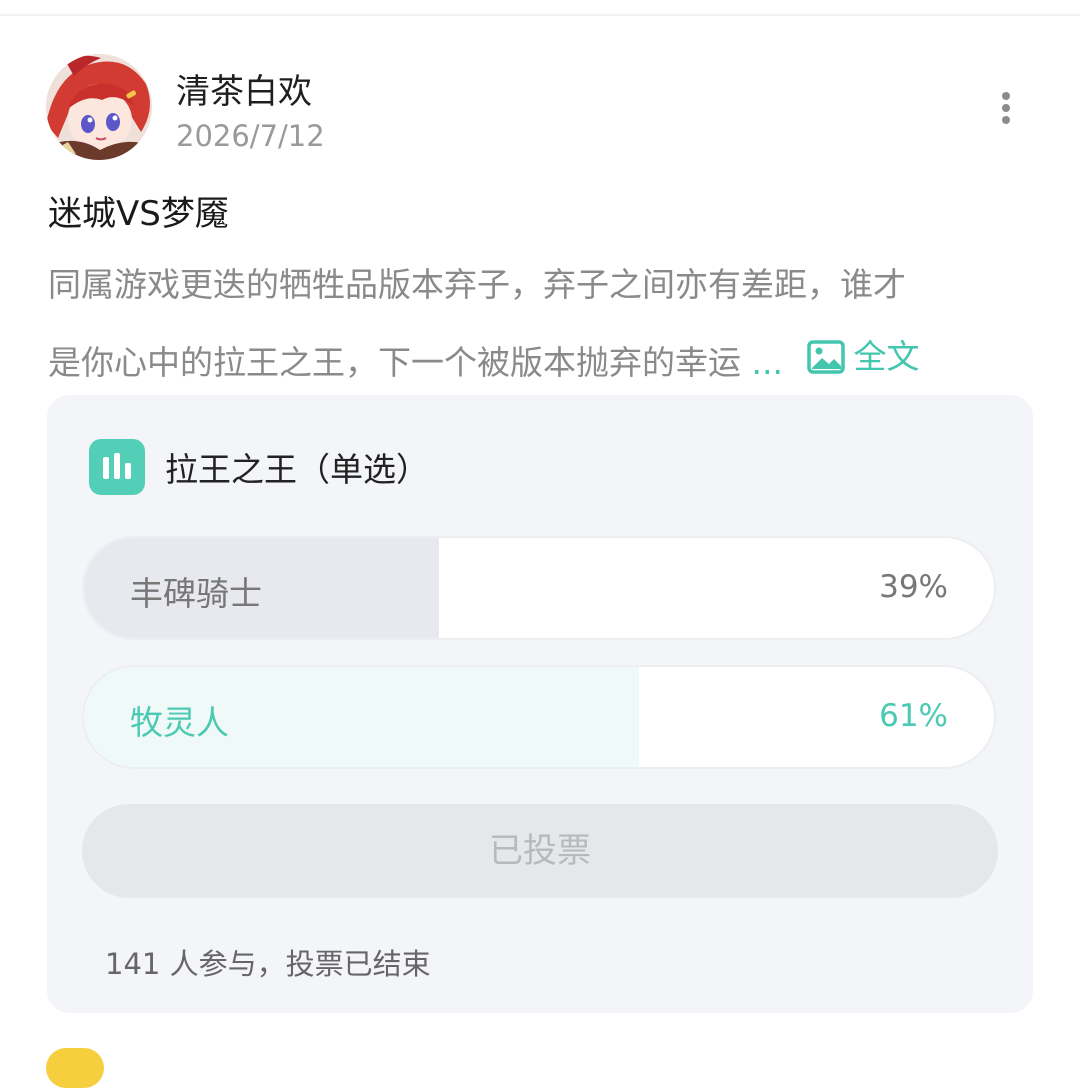 Image resolution: width=1080 pixels, height=1088 pixels. What do you see at coordinates (886, 356) in the screenshot?
I see `full-text-label: 全文` at bounding box center [886, 356].